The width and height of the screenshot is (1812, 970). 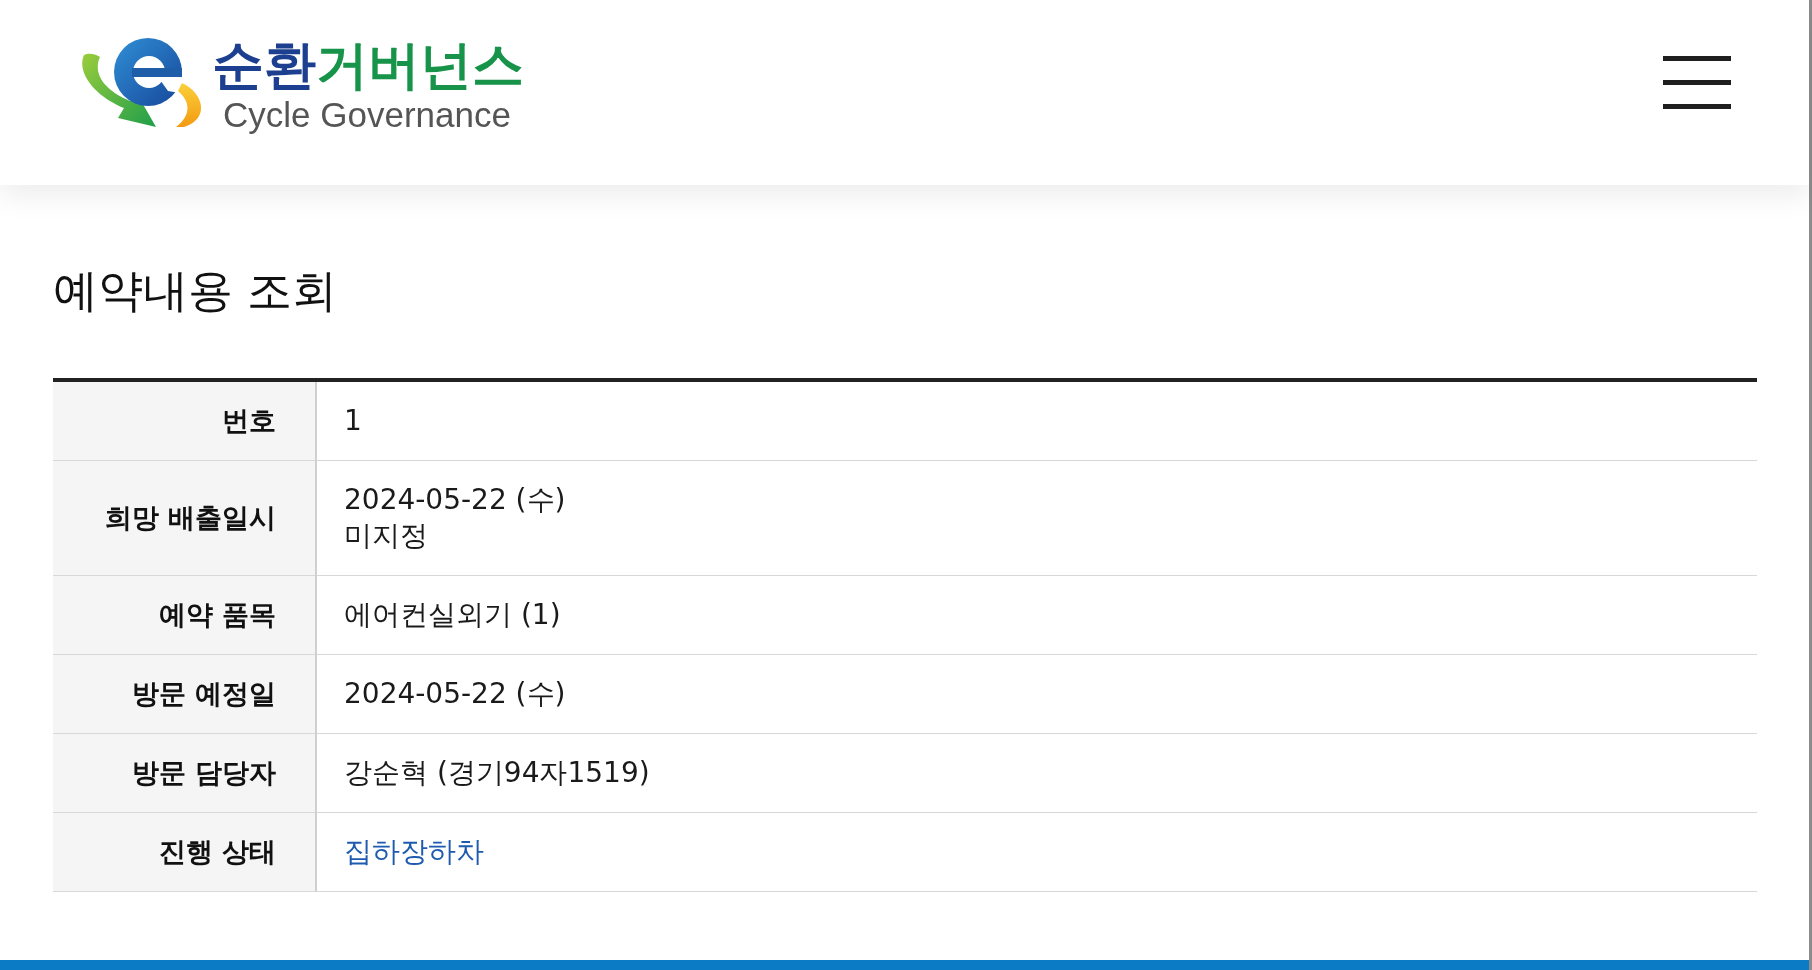 I want to click on logo-title: 순환거버넌스, so click(x=368, y=65).